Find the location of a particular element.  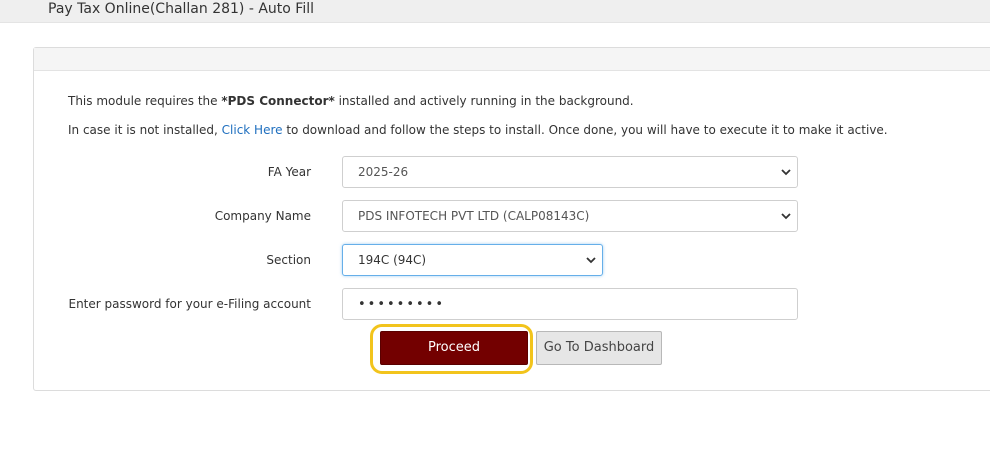

fa-year-select: 2025-26 is located at coordinates (570, 172).